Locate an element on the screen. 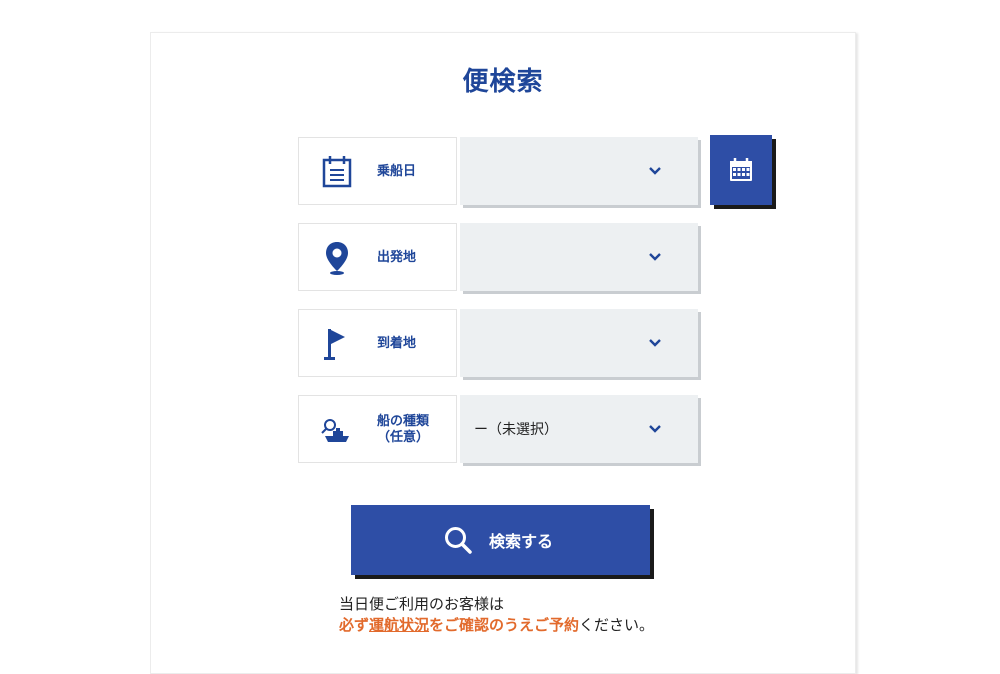  search-icon is located at coordinates (458, 540).